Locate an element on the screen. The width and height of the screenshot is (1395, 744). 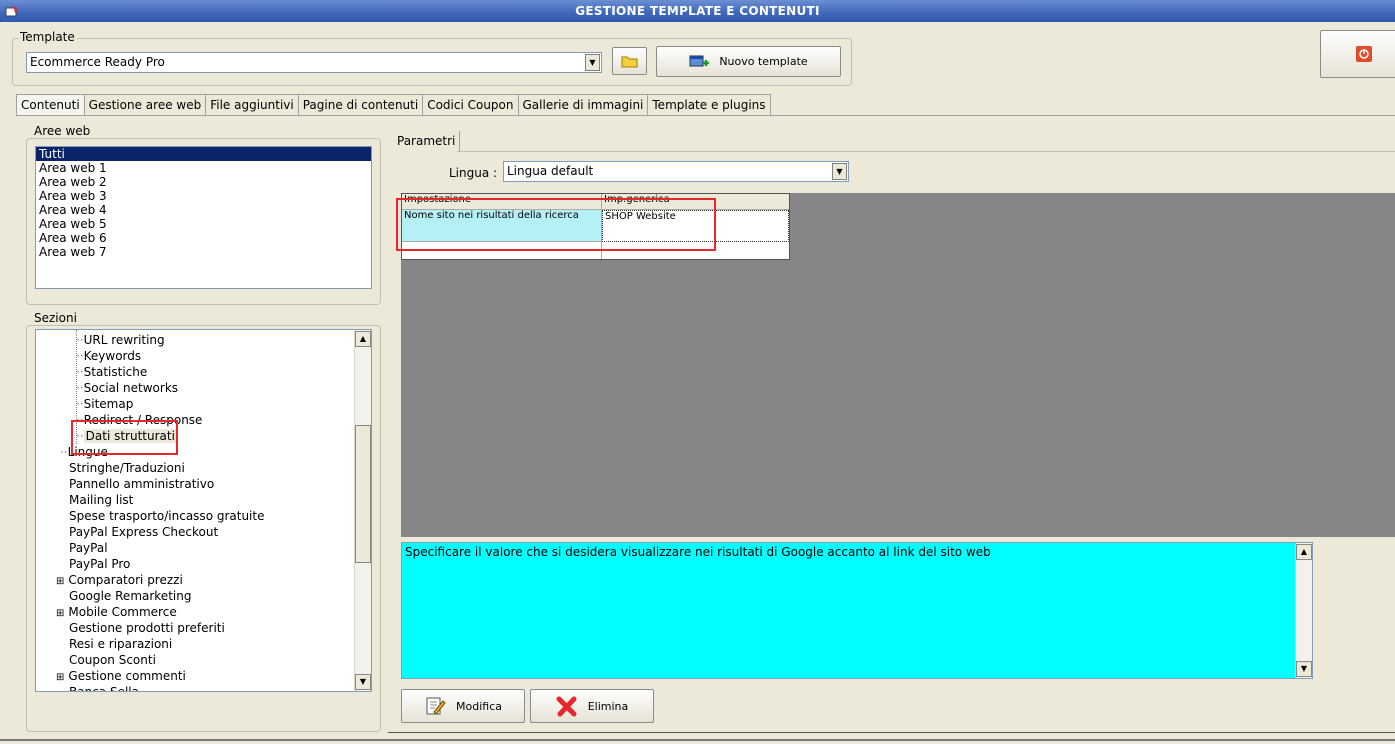
tree-item-coupon-sconti: Coupon Sconti is located at coordinates (112, 660).